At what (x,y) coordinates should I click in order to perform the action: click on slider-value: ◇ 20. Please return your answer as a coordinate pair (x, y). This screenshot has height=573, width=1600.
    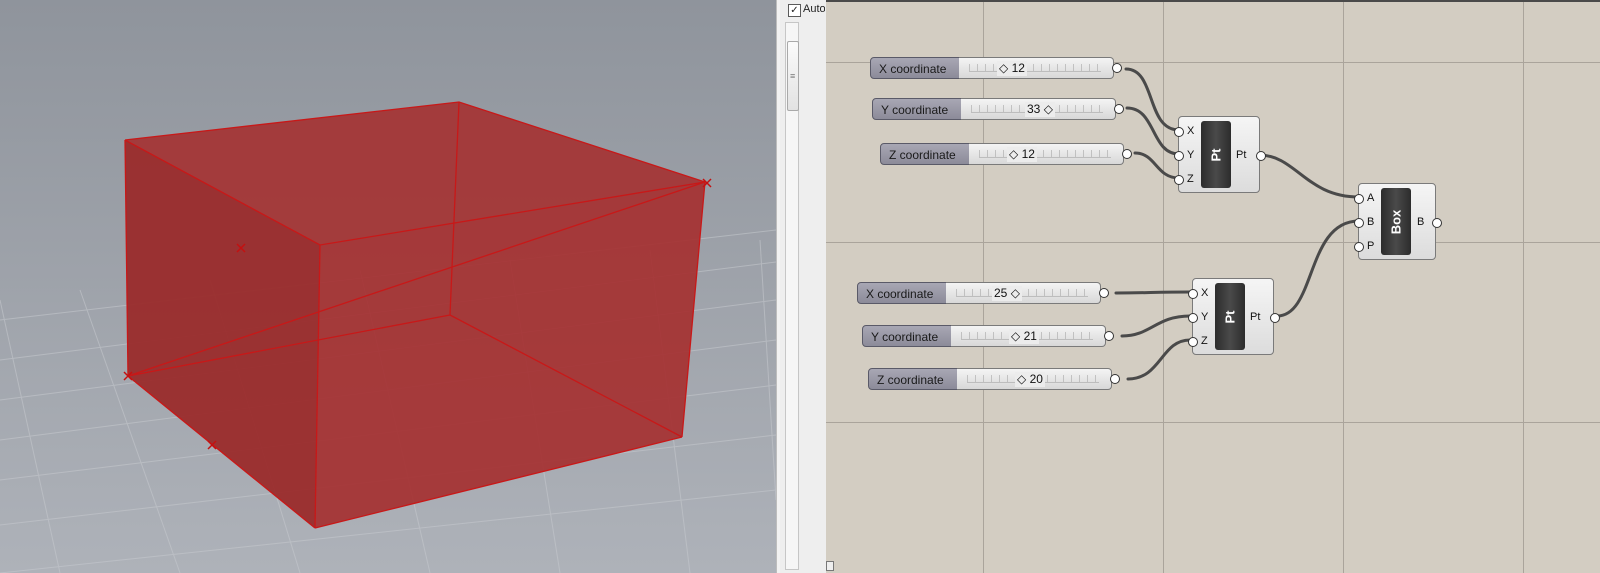
    Looking at the image, I should click on (1030, 379).